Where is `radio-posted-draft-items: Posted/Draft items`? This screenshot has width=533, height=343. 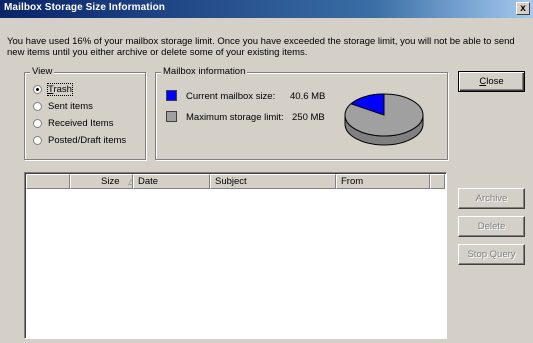
radio-posted-draft-items: Posted/Draft items is located at coordinates (79, 140).